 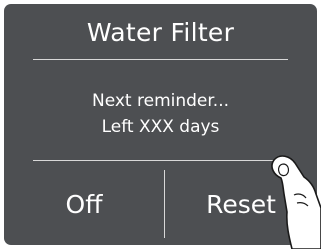 I want to click on message-divider, so click(x=160, y=160).